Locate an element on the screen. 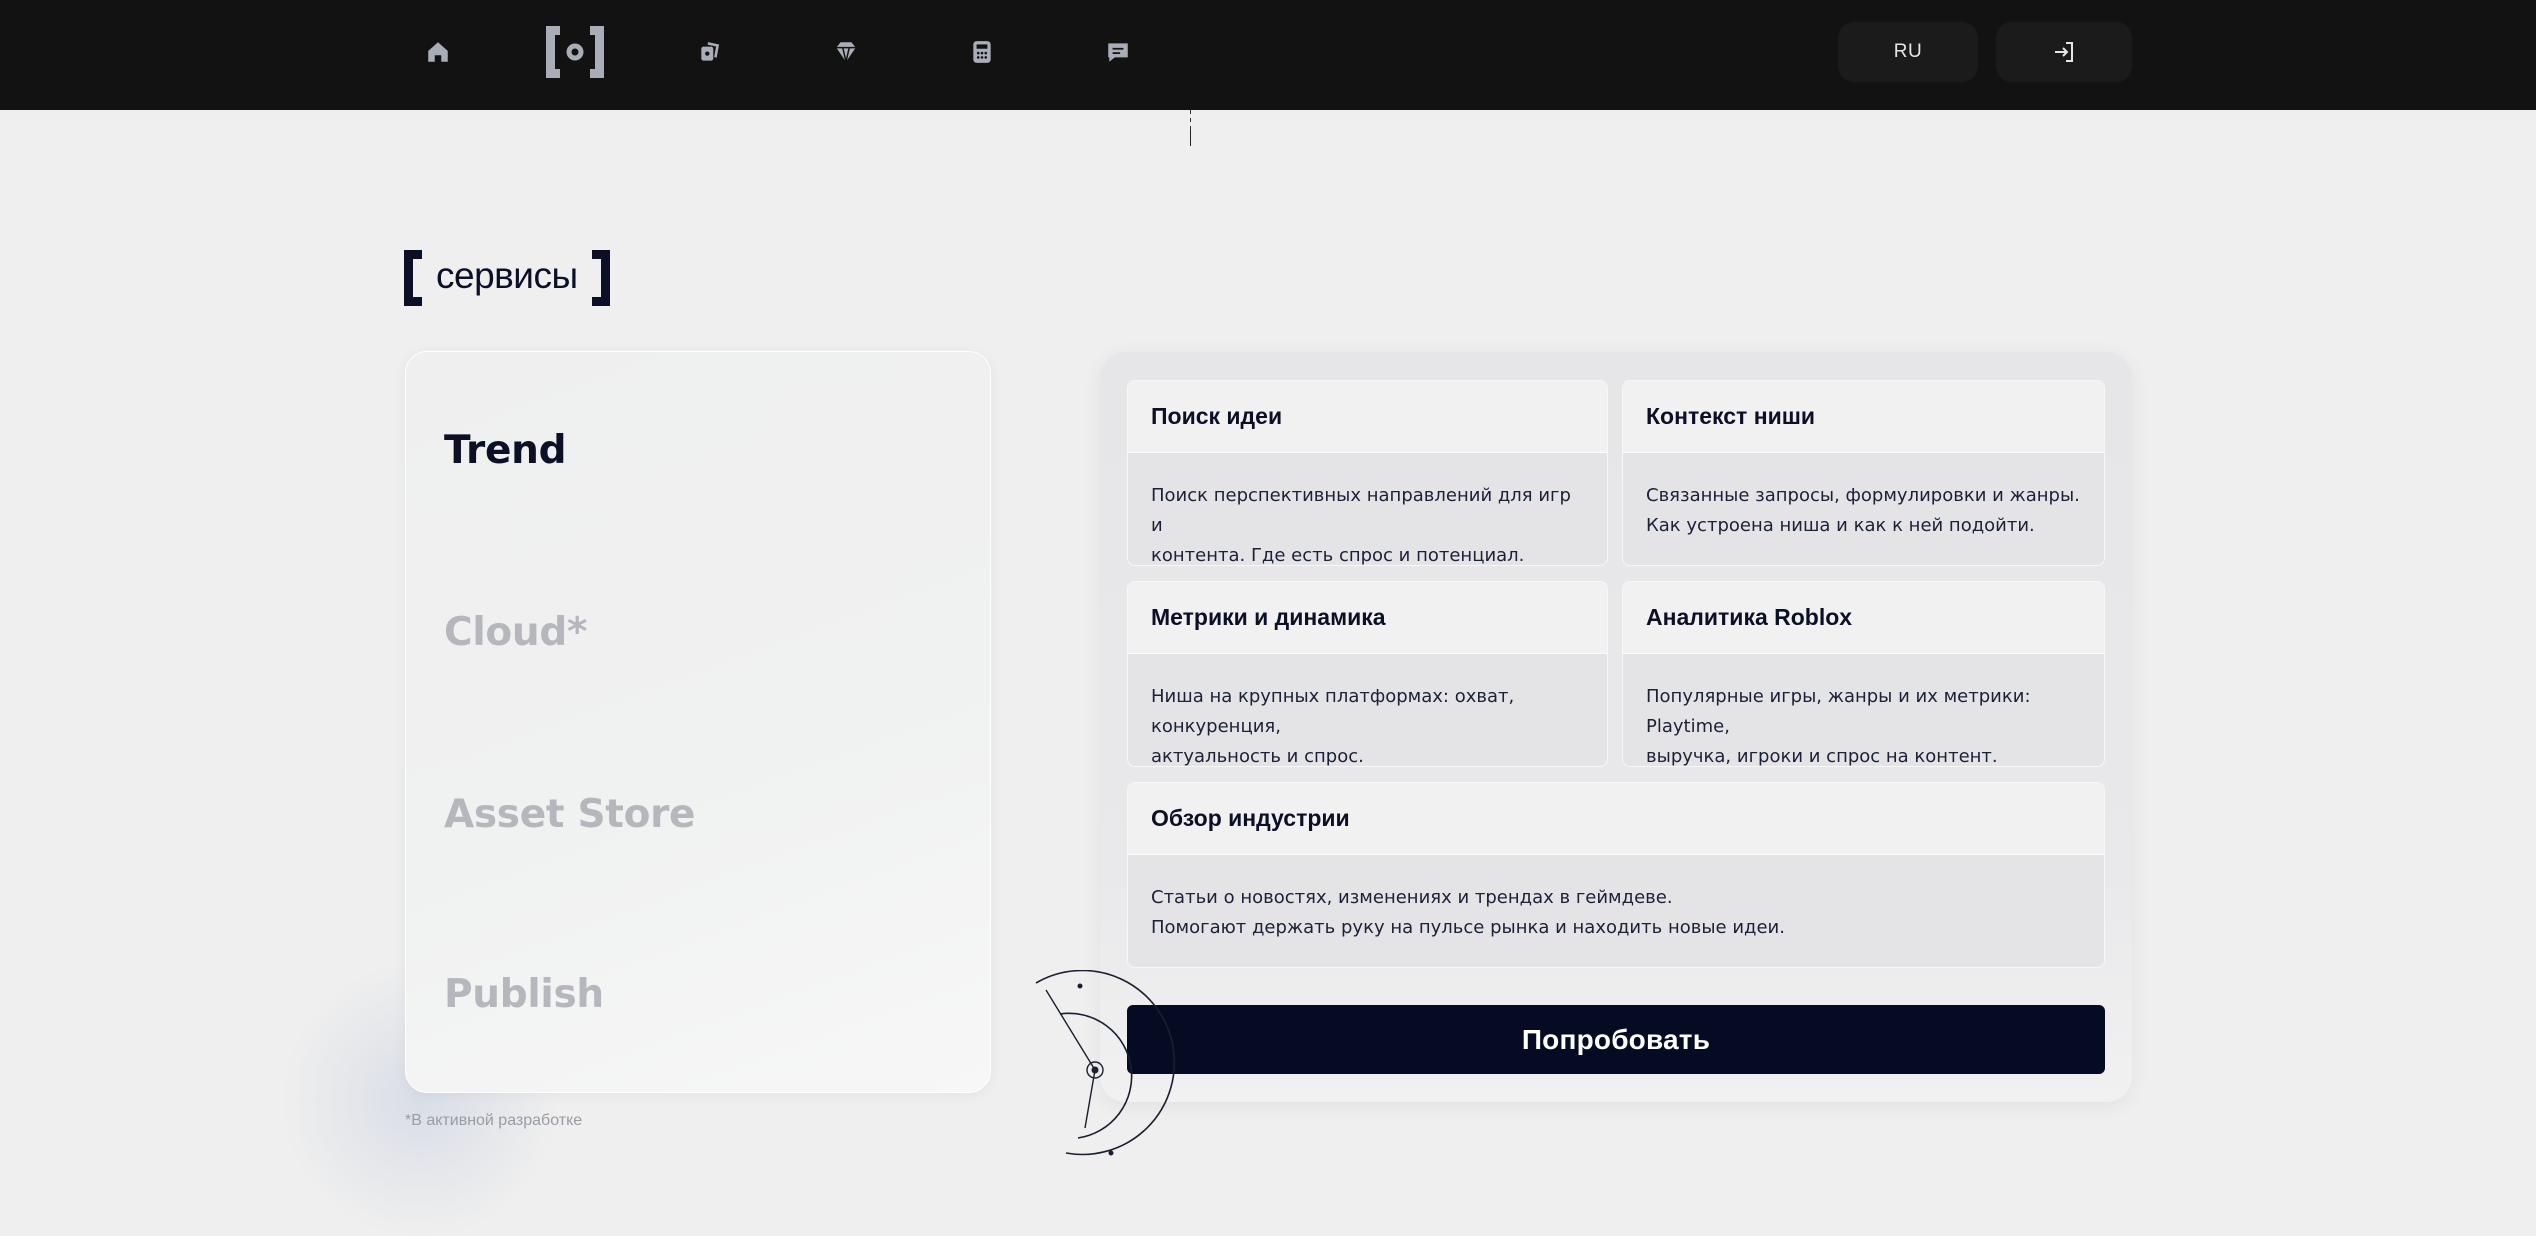 Image resolution: width=2536 pixels, height=1236 pixels. login-icon is located at coordinates (2064, 52).